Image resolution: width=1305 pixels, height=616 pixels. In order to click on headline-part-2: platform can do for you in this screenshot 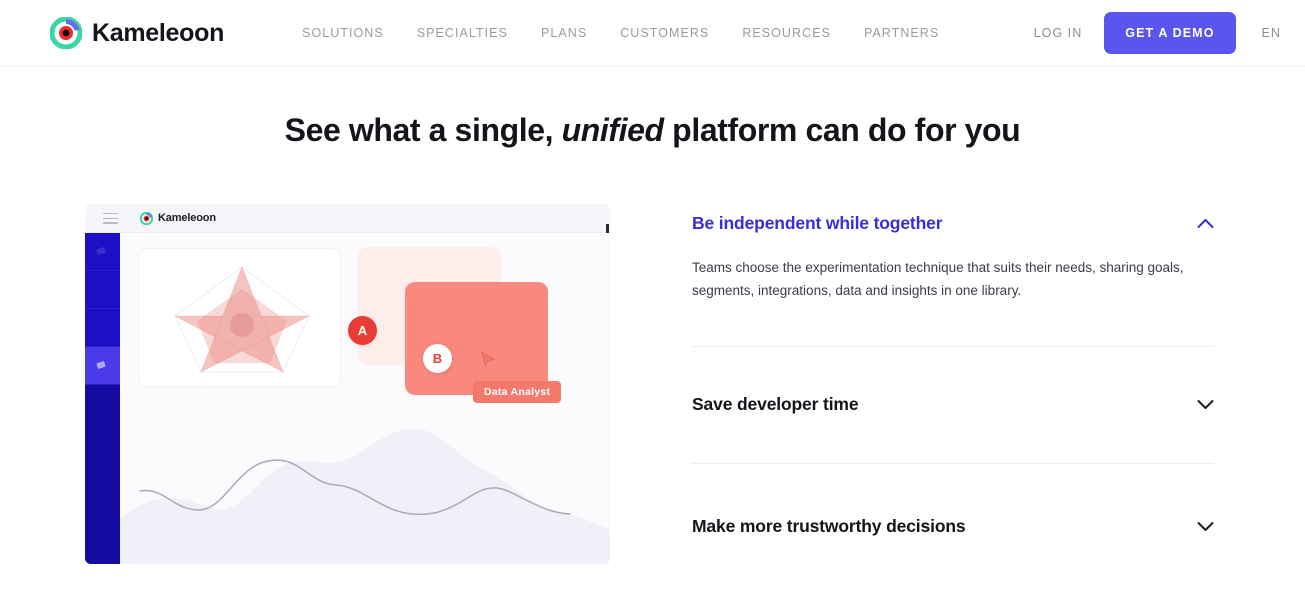, I will do `click(842, 130)`.